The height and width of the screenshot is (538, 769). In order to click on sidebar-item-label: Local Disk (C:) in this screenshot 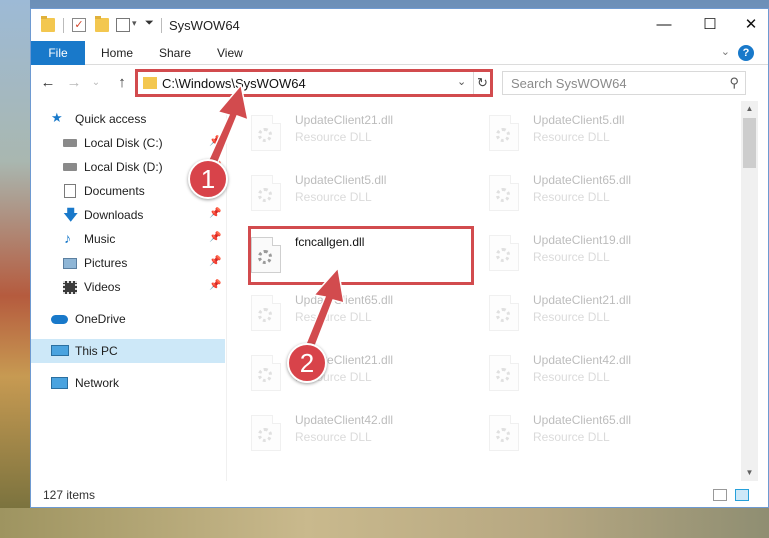, I will do `click(123, 143)`.